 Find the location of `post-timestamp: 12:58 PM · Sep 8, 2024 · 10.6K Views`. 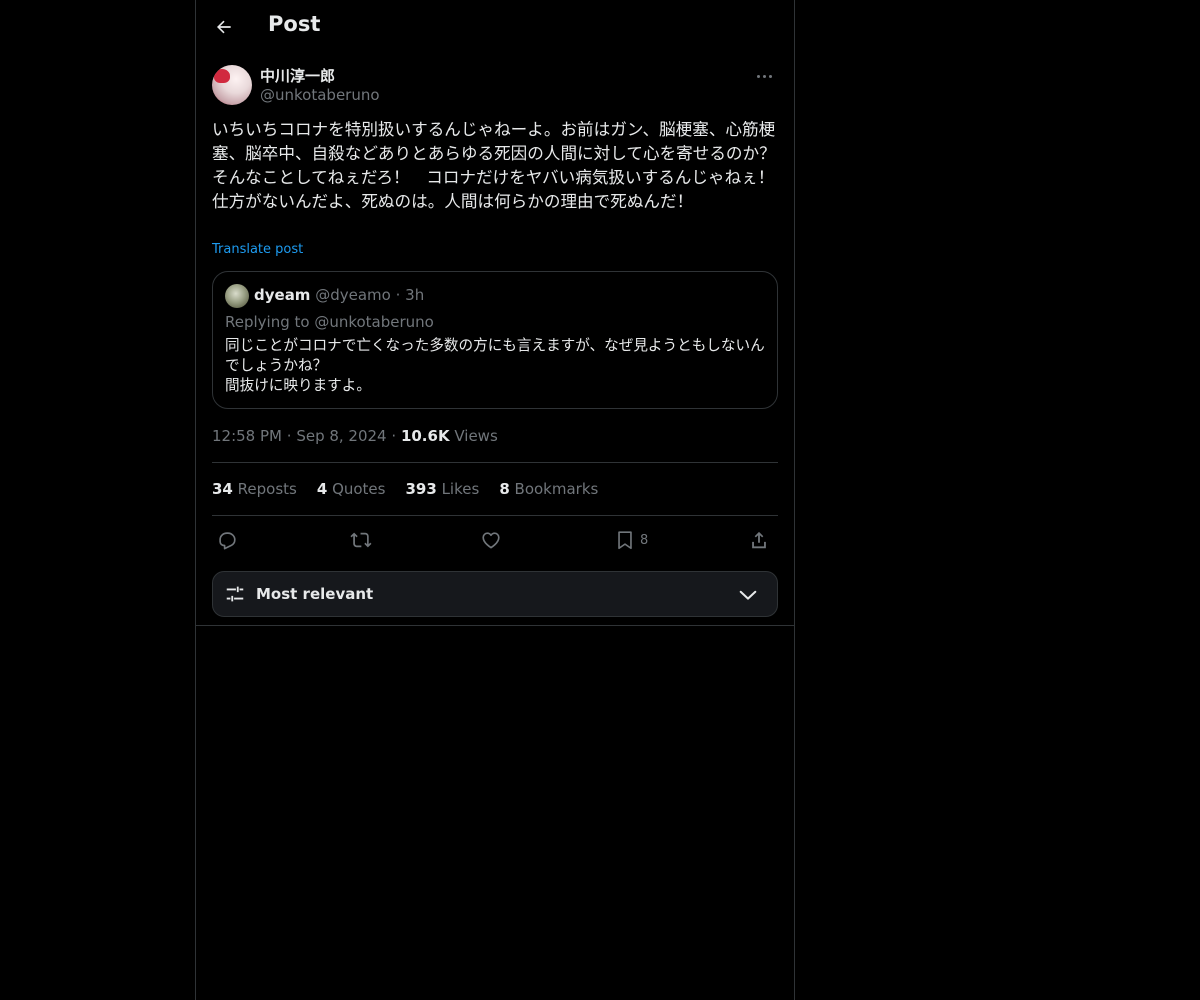

post-timestamp: 12:58 PM · Sep 8, 2024 · 10.6K Views is located at coordinates (355, 436).